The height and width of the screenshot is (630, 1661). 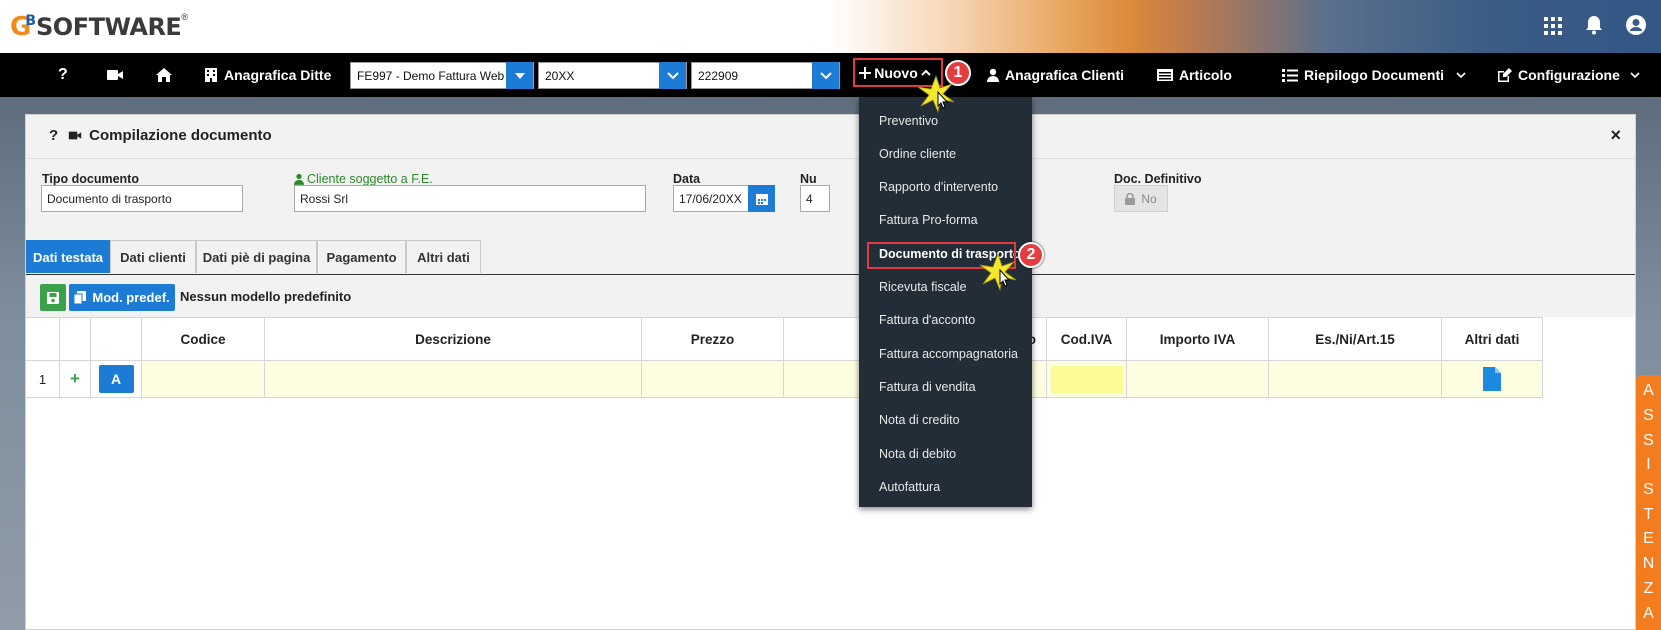 I want to click on numero-field: 4, so click(x=815, y=198).